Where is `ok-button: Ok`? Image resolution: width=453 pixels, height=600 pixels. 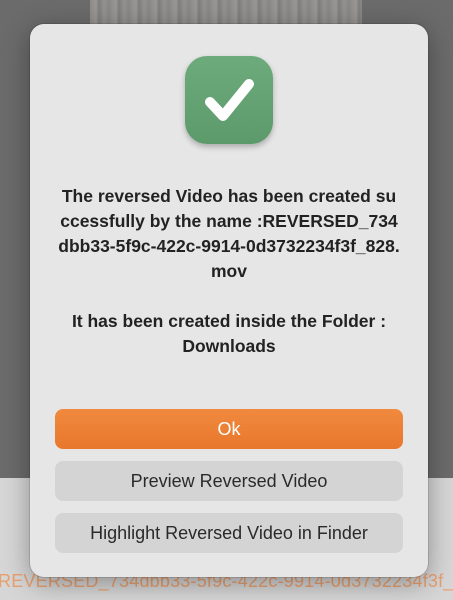 ok-button: Ok is located at coordinates (229, 429).